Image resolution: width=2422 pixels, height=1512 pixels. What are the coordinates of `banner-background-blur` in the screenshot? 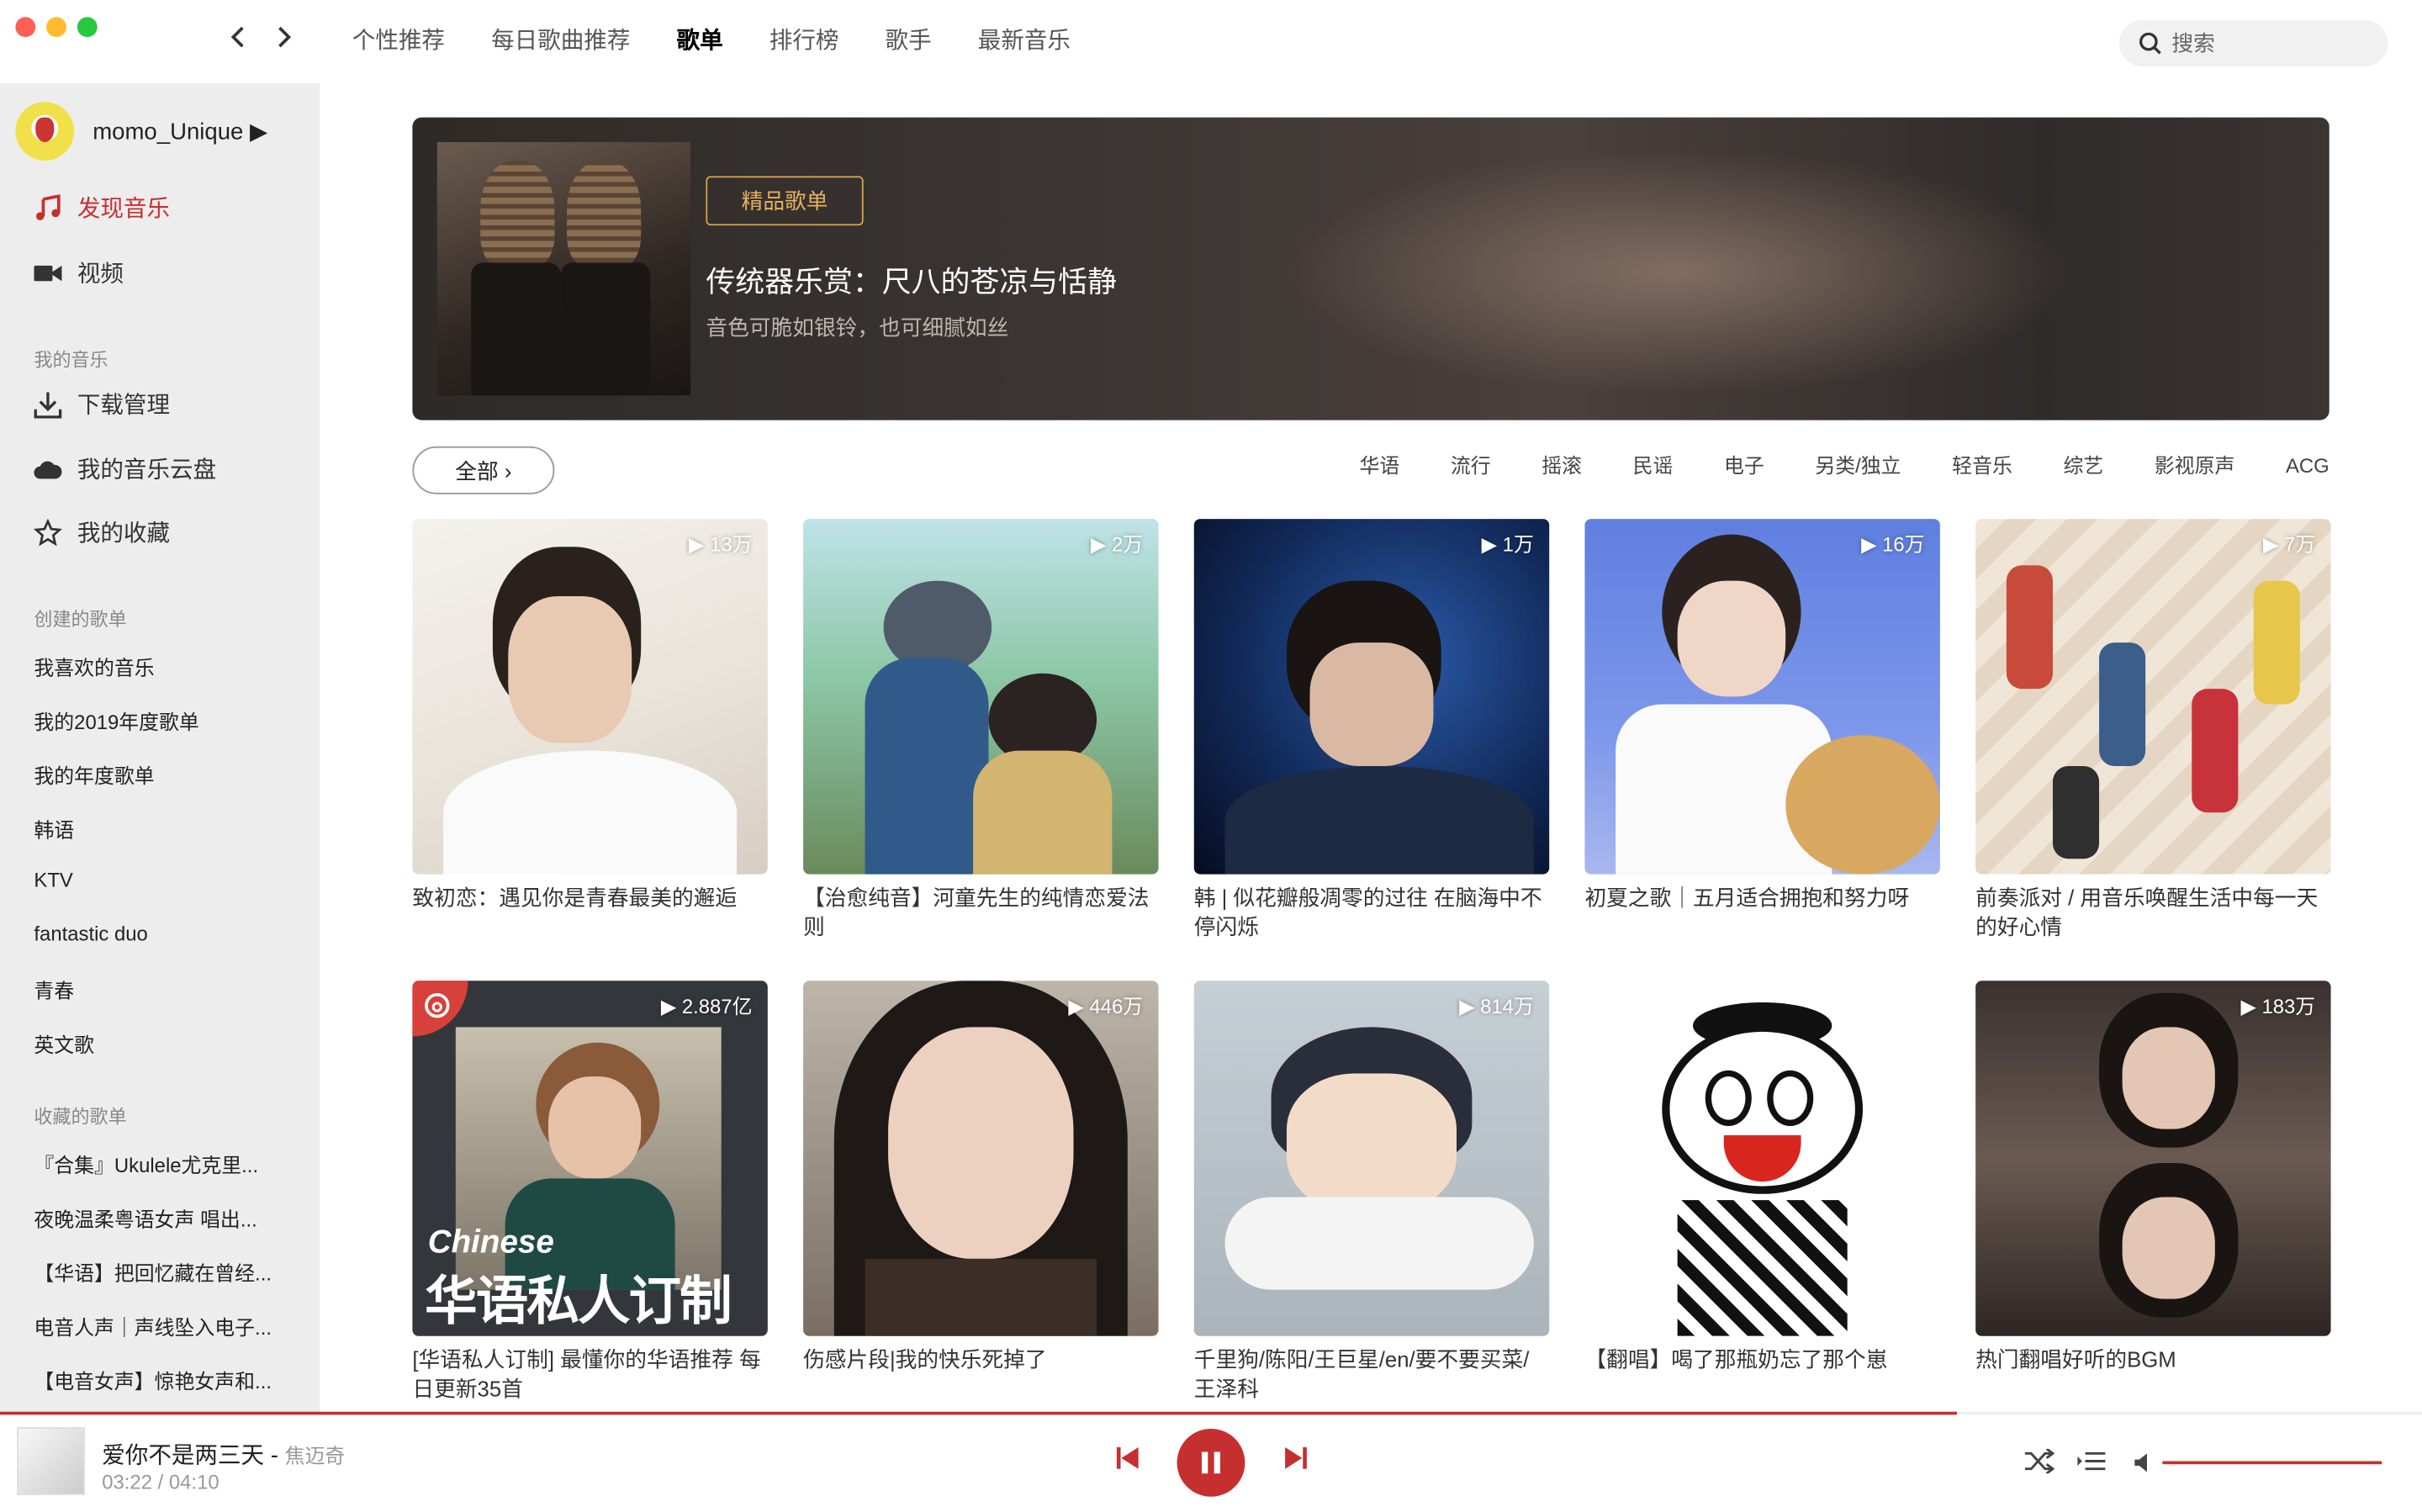 It's located at (1679, 272).